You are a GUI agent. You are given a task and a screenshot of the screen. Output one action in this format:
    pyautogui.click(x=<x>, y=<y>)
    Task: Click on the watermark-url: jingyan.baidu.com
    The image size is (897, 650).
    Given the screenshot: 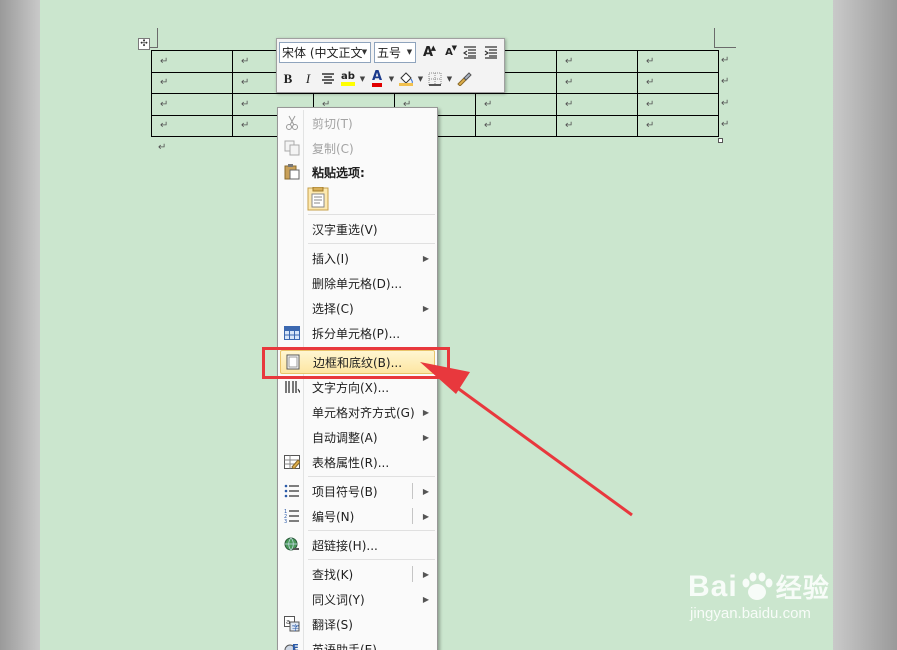 What is the action you would take?
    pyautogui.click(x=750, y=613)
    